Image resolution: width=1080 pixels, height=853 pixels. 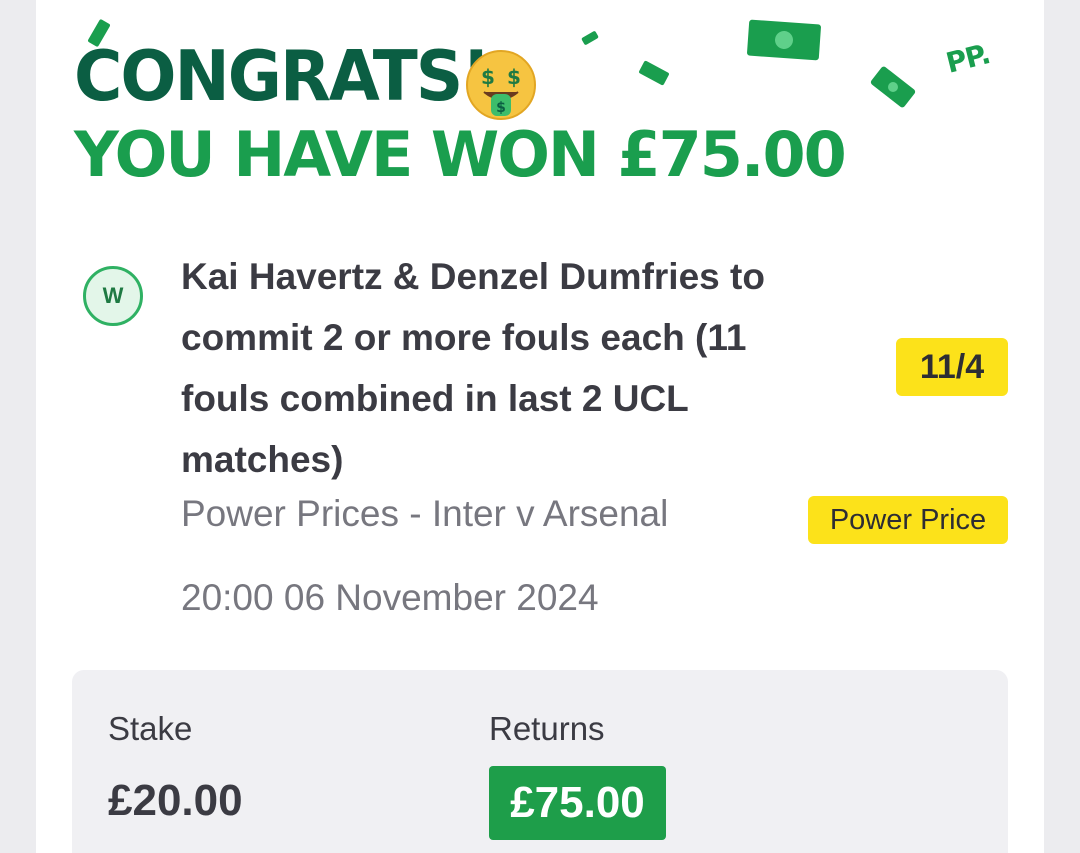 What do you see at coordinates (390, 597) in the screenshot?
I see `event-datetime: 20:00 06 November 2024` at bounding box center [390, 597].